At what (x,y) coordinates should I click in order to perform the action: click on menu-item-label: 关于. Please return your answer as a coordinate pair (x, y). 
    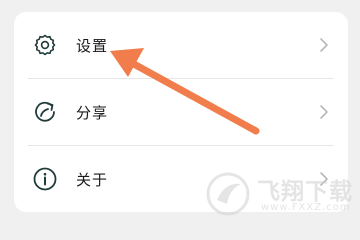
    Looking at the image, I should click on (92, 179).